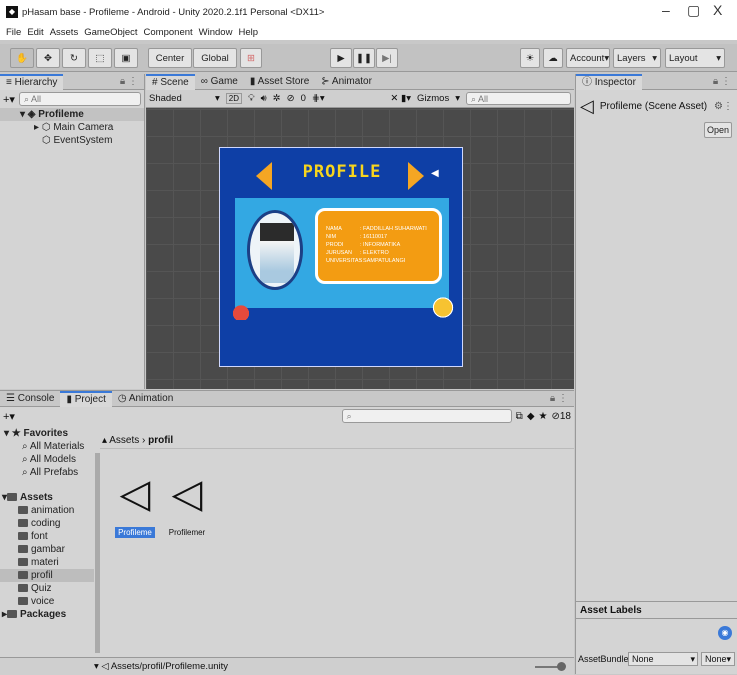 This screenshot has width=737, height=675. I want to click on menu-component: Component, so click(168, 32).